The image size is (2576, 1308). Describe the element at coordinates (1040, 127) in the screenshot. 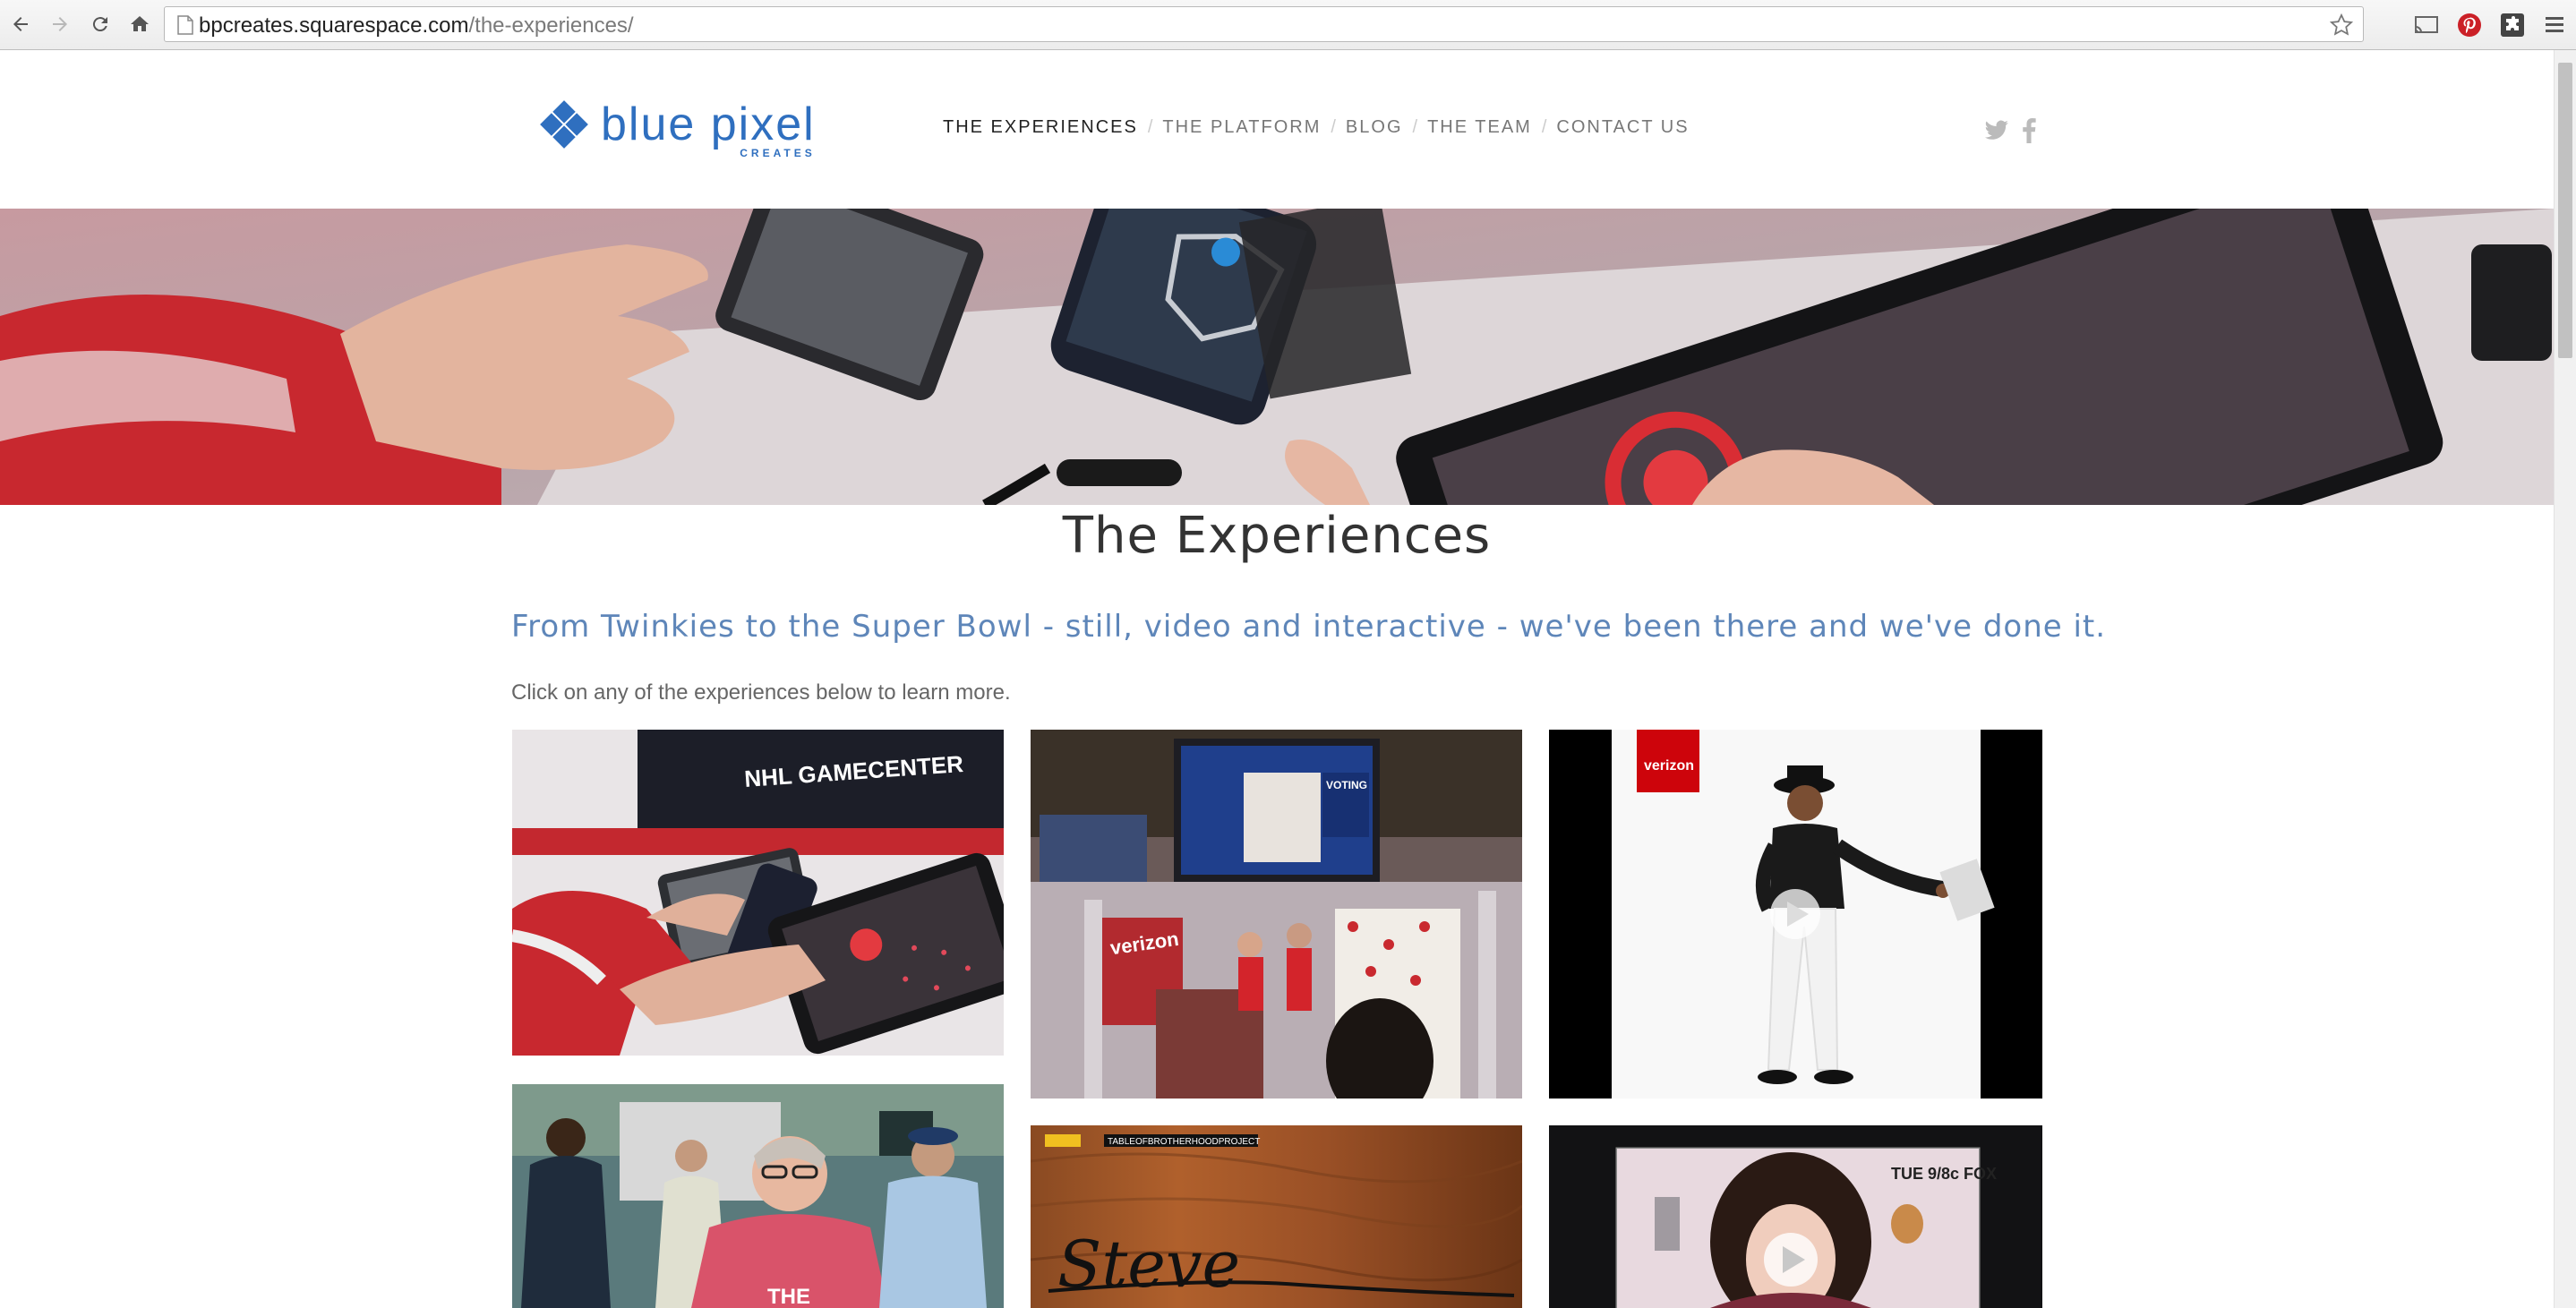

I see `nav-the-experiences: THE EXPERIENCES` at that location.